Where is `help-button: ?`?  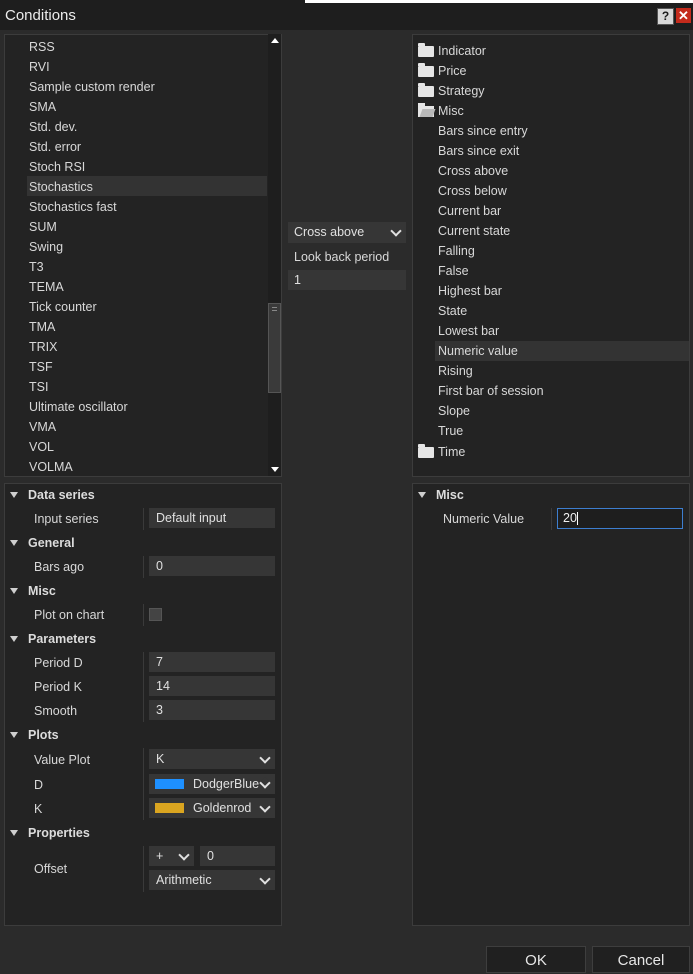 help-button: ? is located at coordinates (665, 16).